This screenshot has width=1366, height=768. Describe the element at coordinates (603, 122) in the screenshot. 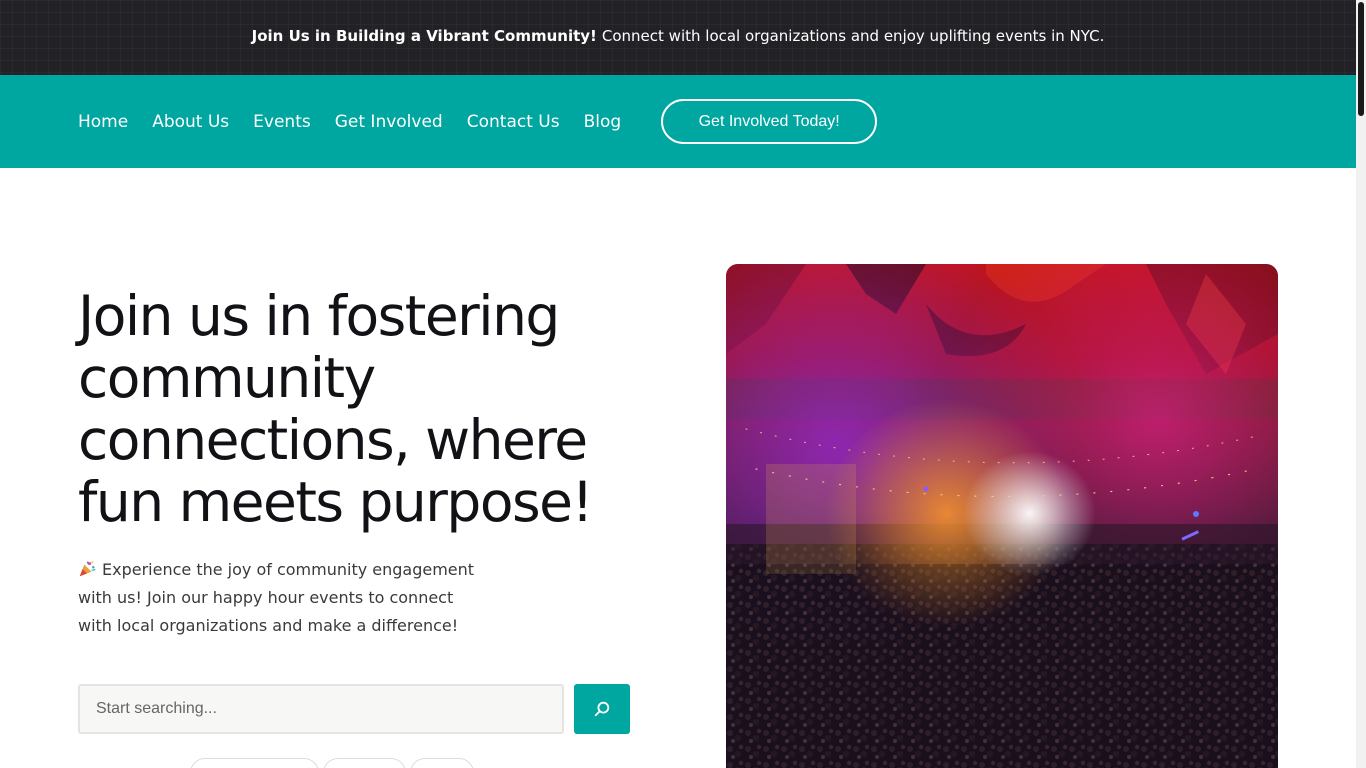

I see `nav-link-blog: Blog` at that location.